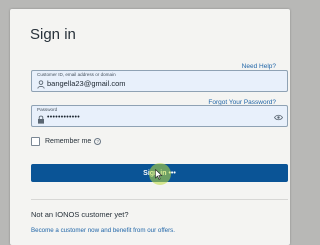  Describe the element at coordinates (76, 74) in the screenshot. I see `email-field-label: Customer ID, email address or domain` at that location.